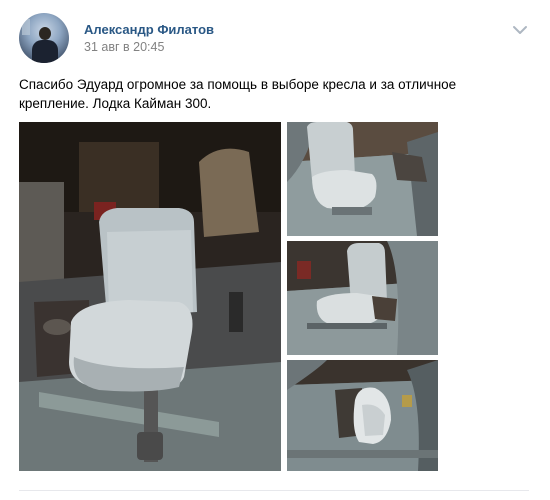  Describe the element at coordinates (45, 33) in the screenshot. I see `avatar-person-head` at that location.